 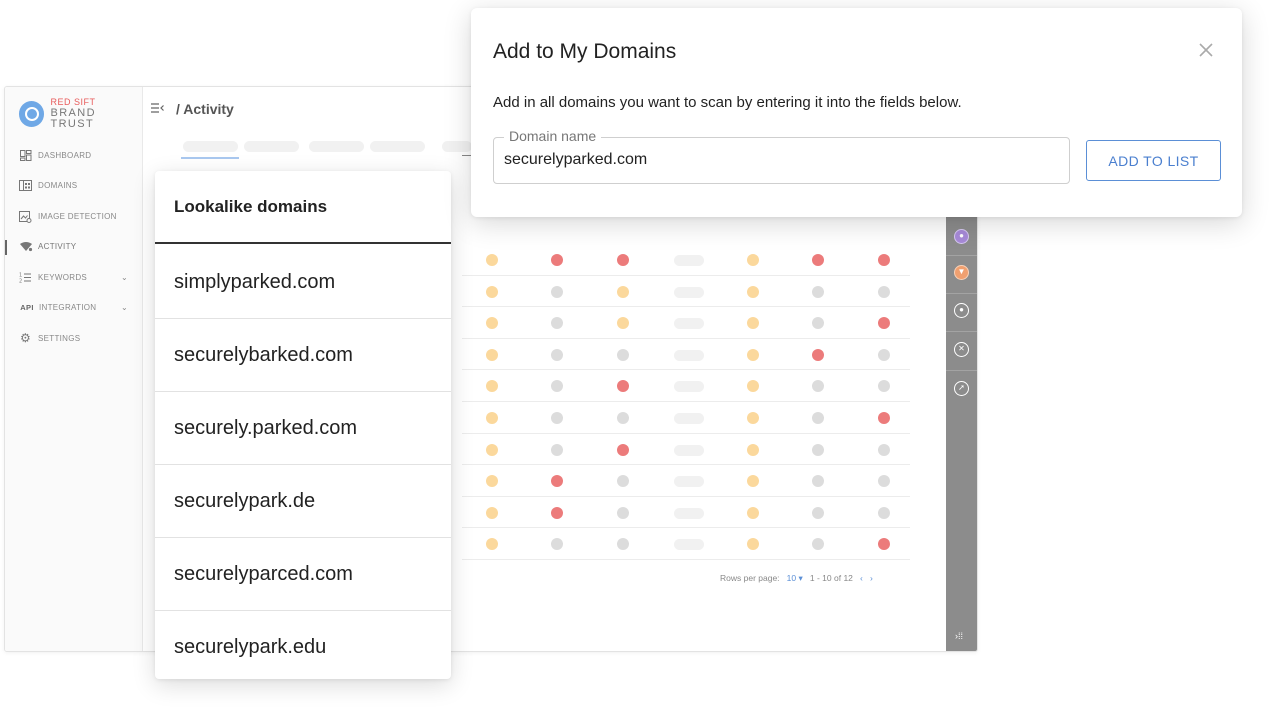 What do you see at coordinates (303, 282) in the screenshot?
I see `lookalike-domain-item: simplyparked.com` at bounding box center [303, 282].